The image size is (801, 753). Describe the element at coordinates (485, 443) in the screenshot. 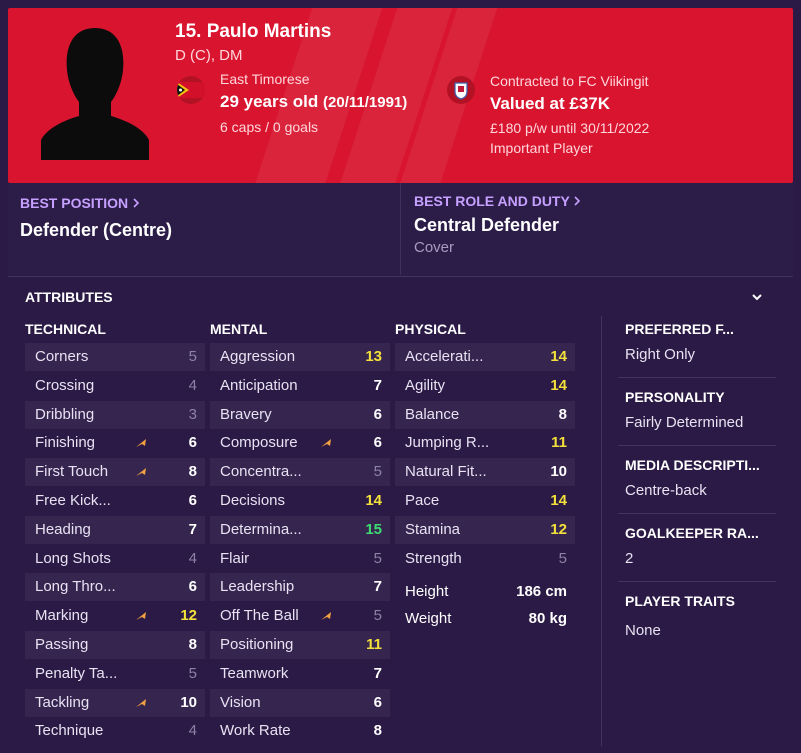

I see `attribute-row: Jumping R... 11` at that location.